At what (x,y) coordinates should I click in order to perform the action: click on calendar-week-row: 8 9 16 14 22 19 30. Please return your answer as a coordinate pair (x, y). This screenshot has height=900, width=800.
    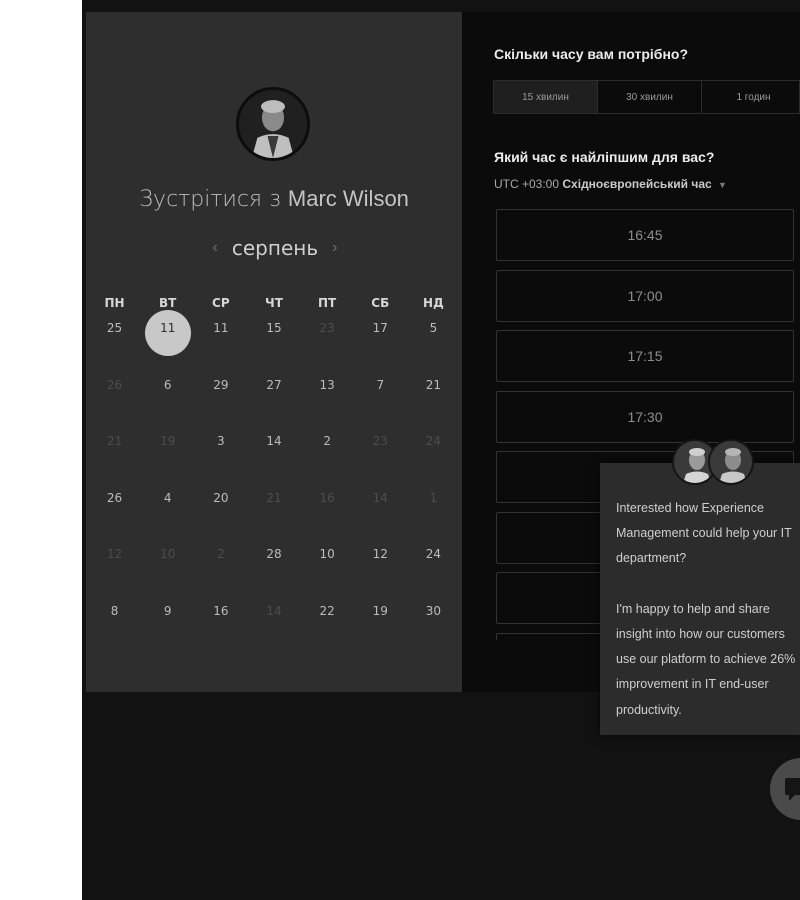
    Looking at the image, I should click on (274, 629).